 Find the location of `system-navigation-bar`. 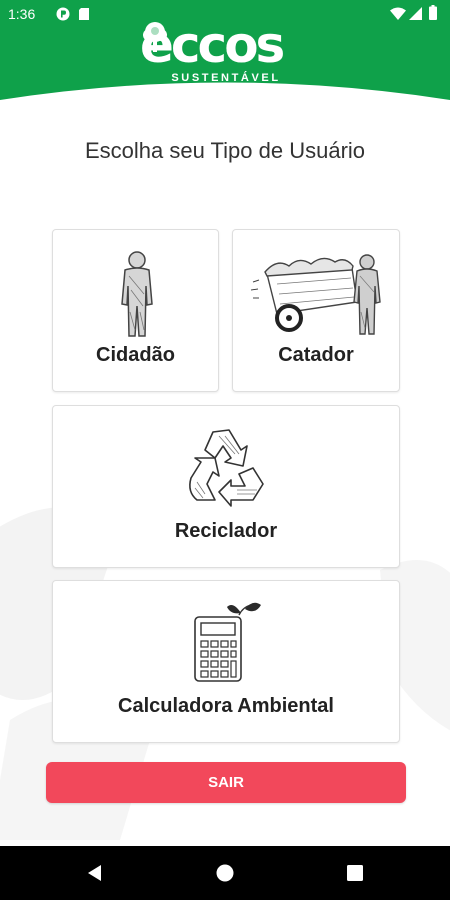

system-navigation-bar is located at coordinates (225, 873).